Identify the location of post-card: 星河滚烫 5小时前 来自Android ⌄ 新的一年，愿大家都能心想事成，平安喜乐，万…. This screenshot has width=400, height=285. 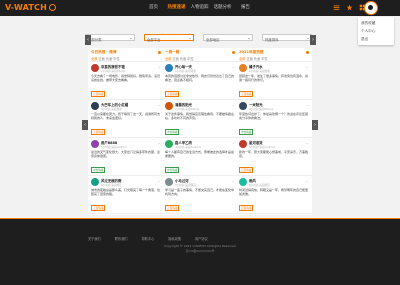
(274, 157).